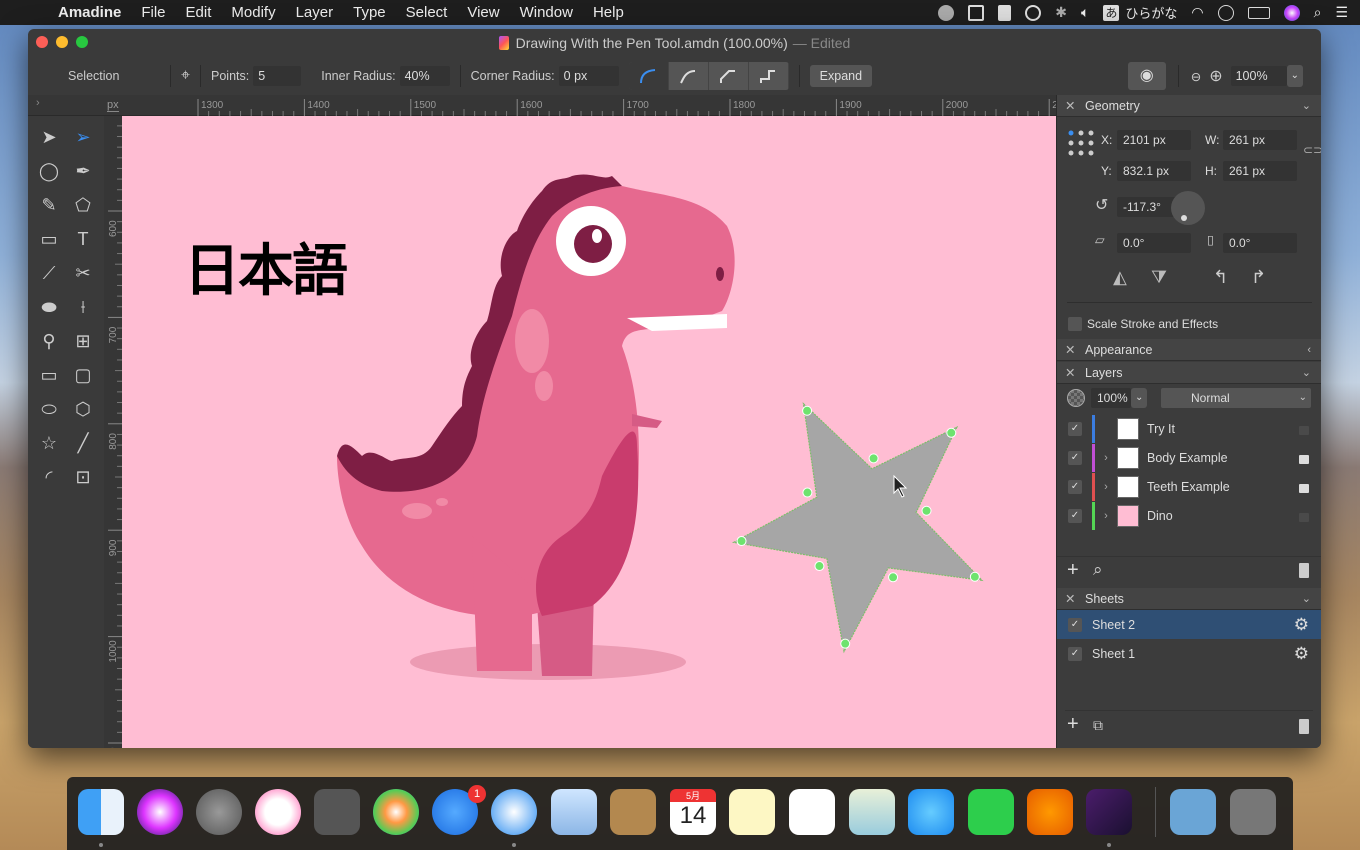 The height and width of the screenshot is (850, 1360). What do you see at coordinates (82, 42) in the screenshot?
I see `zoom-window-button` at bounding box center [82, 42].